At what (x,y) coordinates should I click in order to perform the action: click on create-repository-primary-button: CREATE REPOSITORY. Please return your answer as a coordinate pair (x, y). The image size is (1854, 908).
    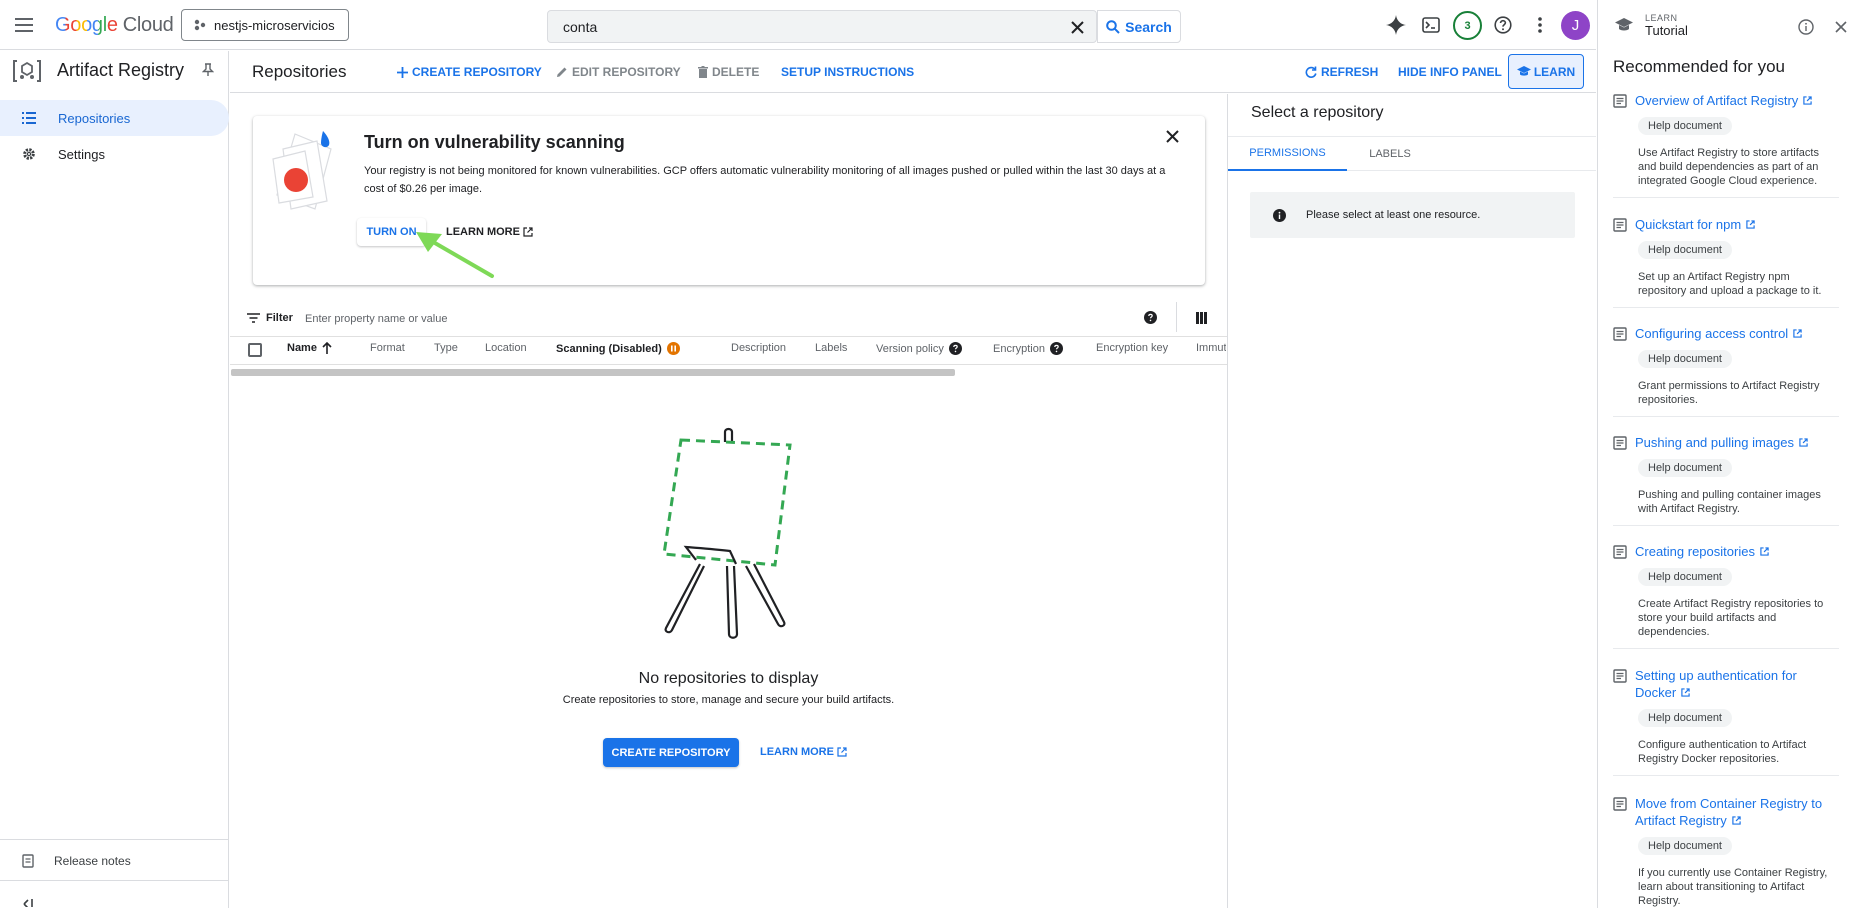
    Looking at the image, I should click on (671, 752).